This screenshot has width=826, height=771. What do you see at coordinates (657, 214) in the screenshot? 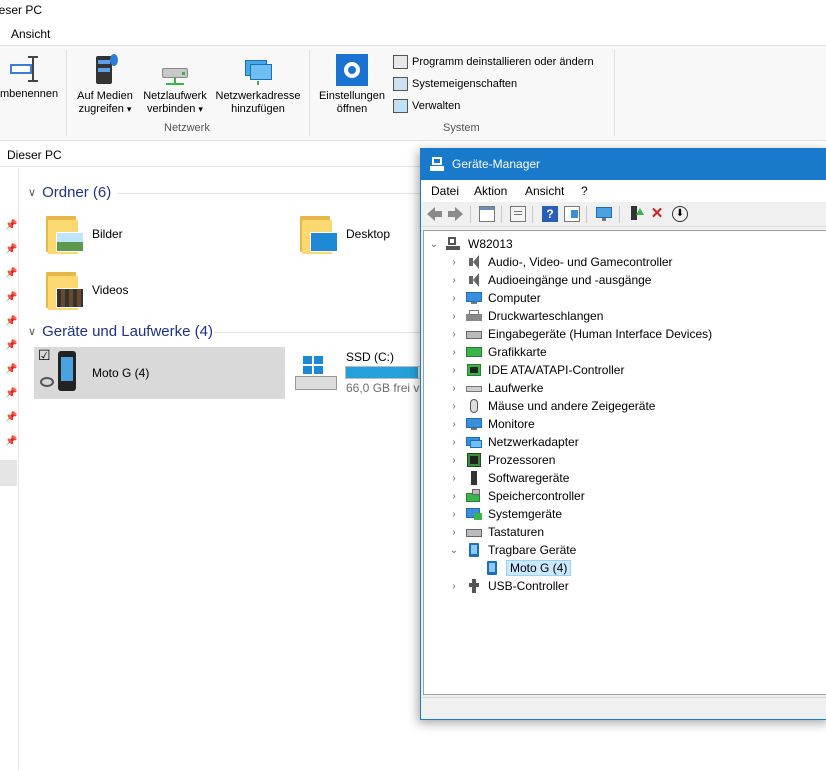
I see `uninstall-device-icon: ✕` at bounding box center [657, 214].